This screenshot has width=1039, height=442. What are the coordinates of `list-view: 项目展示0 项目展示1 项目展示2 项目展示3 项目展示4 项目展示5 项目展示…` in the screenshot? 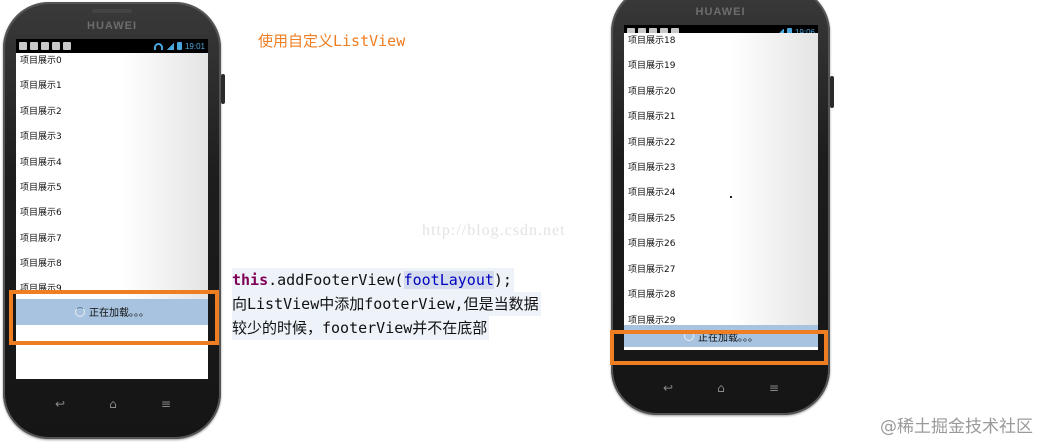 It's located at (112, 189).